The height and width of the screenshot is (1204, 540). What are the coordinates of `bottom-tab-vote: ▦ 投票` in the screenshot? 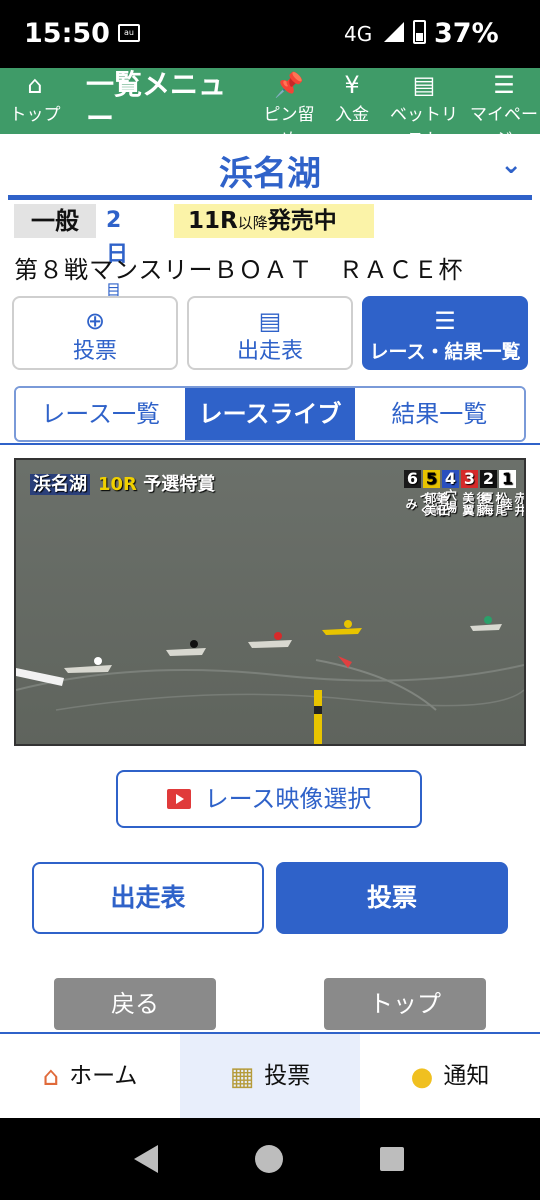 It's located at (270, 1076).